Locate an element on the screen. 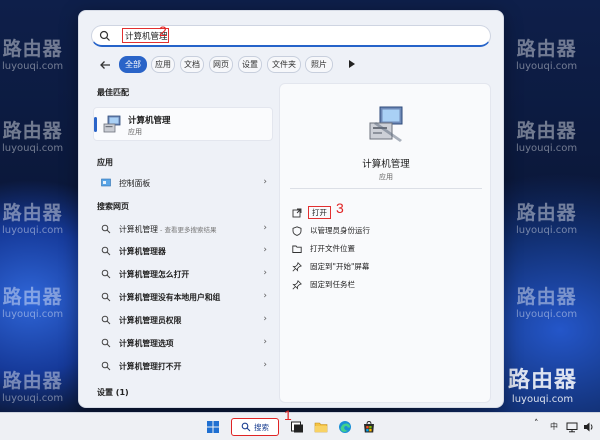 Image resolution: width=600 pixels, height=440 pixels. open-external-icon is located at coordinates (297, 213).